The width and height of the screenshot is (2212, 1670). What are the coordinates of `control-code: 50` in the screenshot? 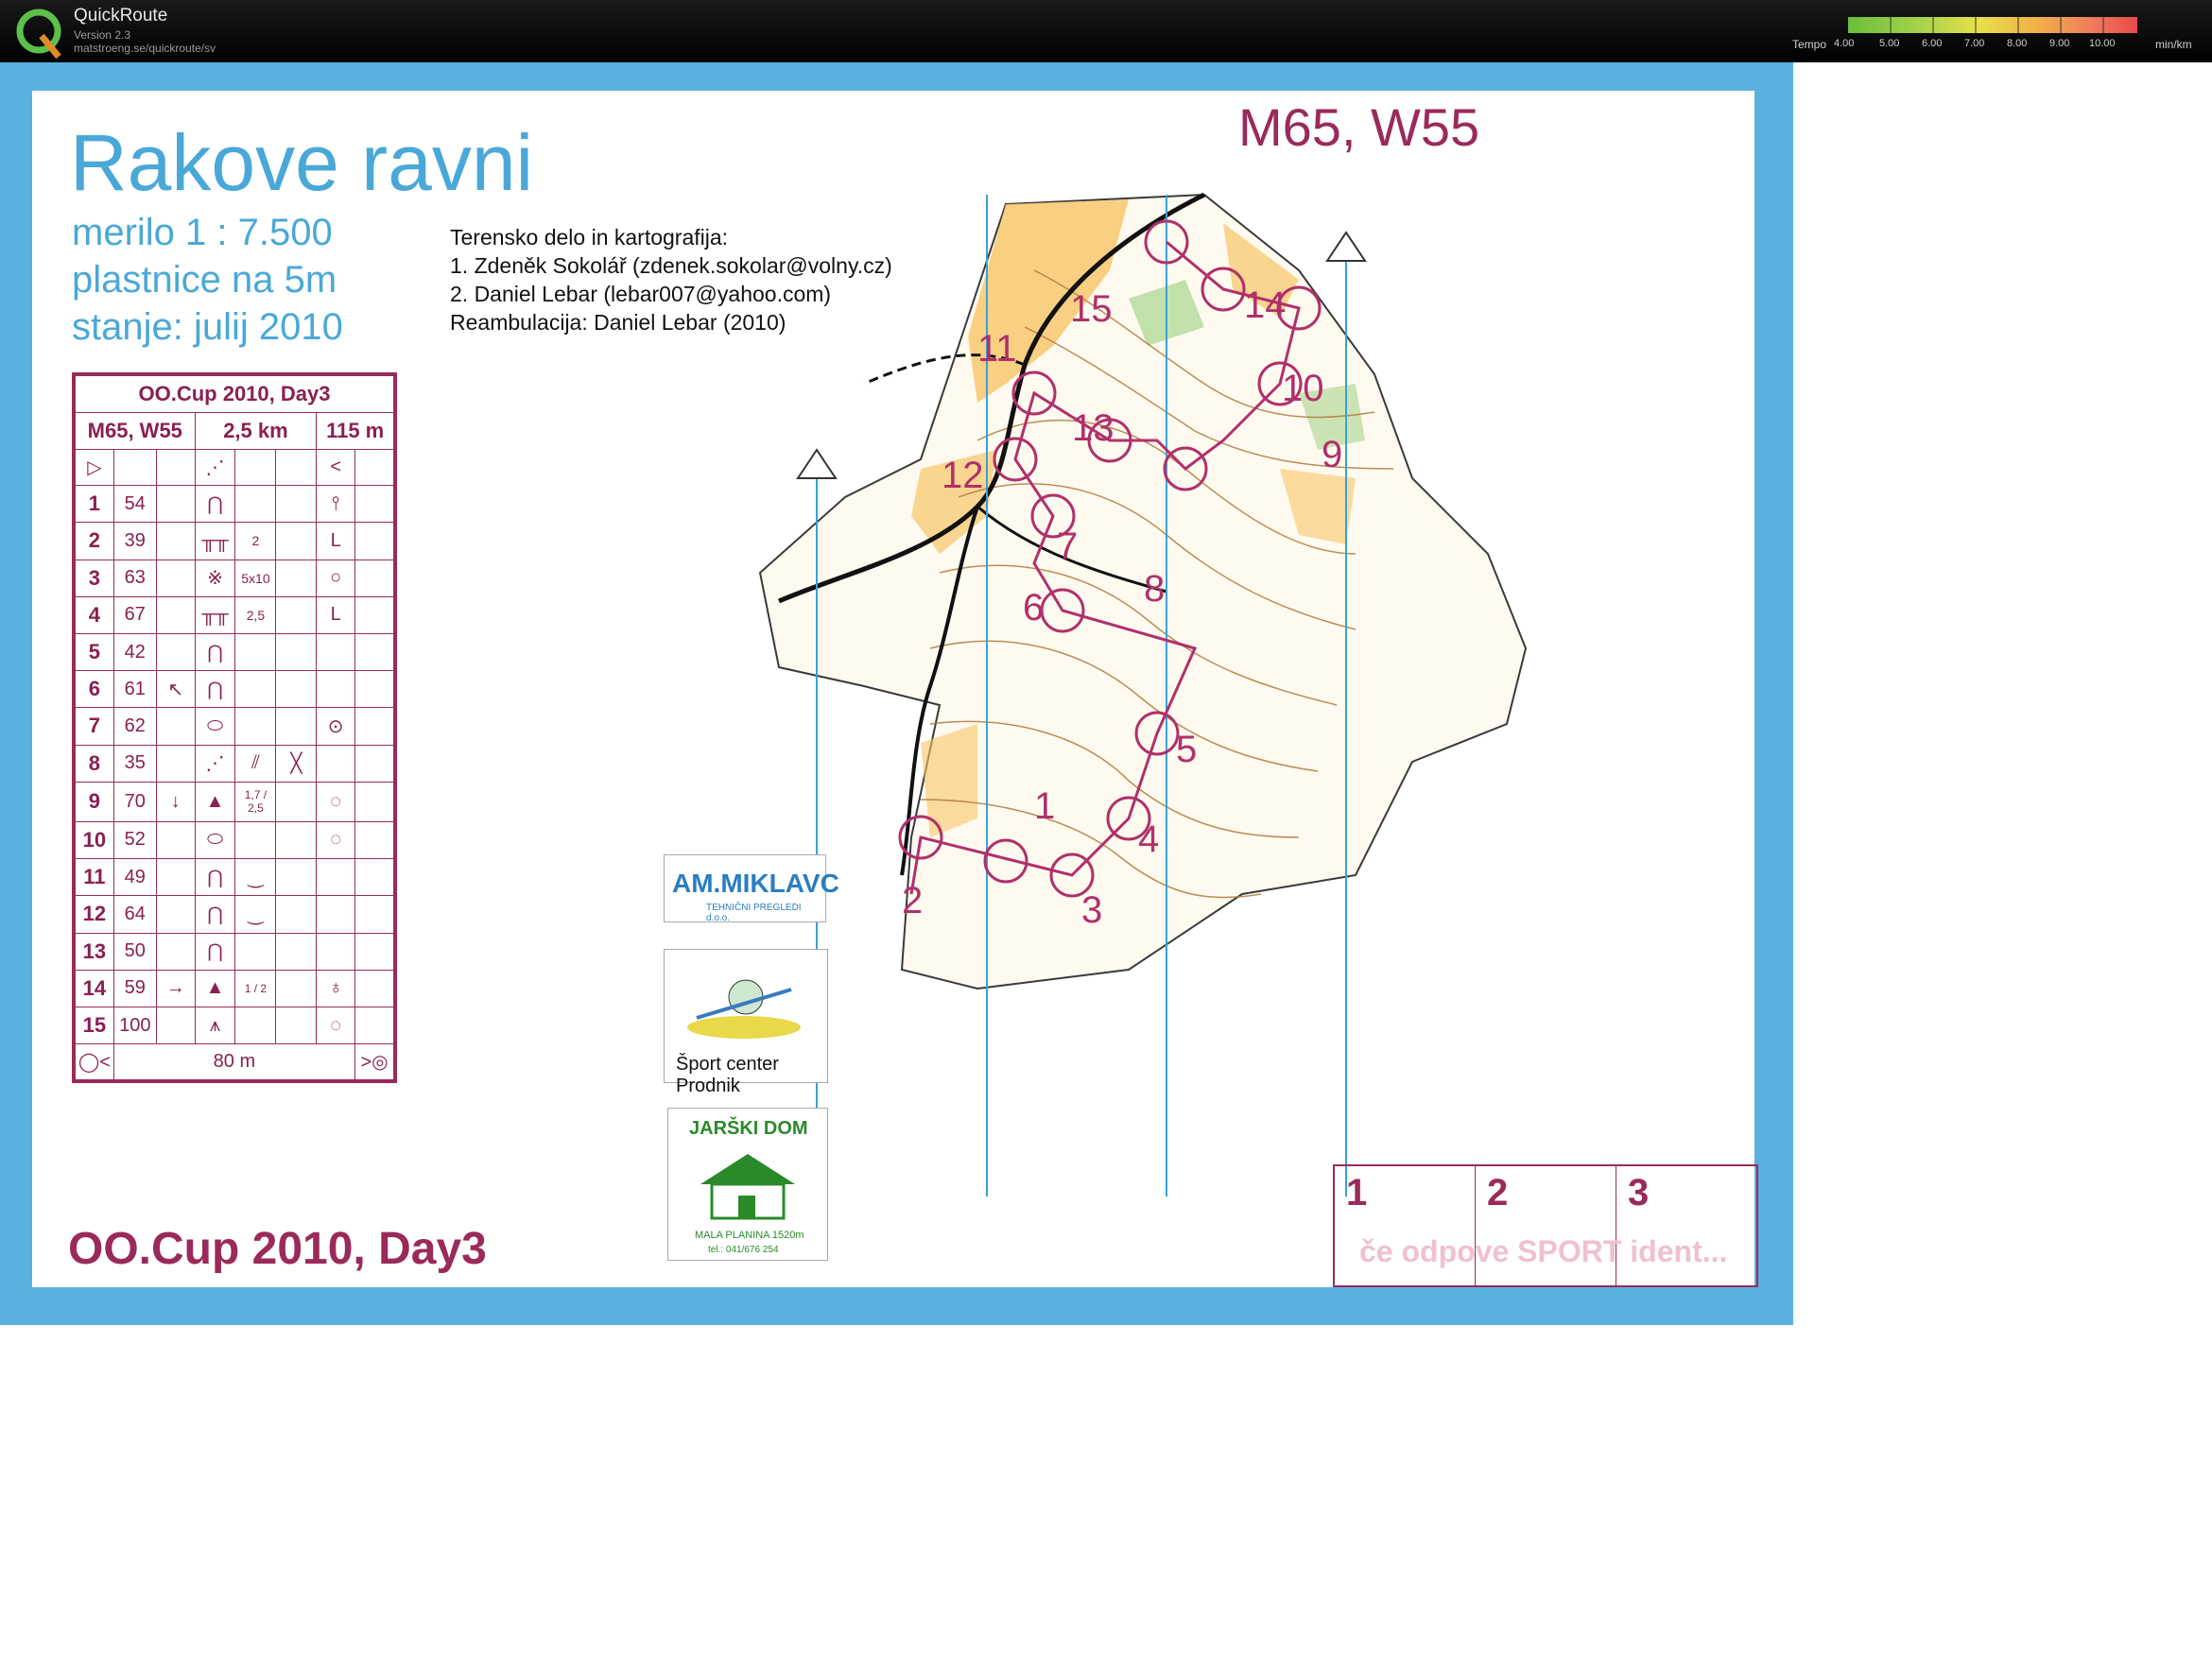 It's located at (134, 952).